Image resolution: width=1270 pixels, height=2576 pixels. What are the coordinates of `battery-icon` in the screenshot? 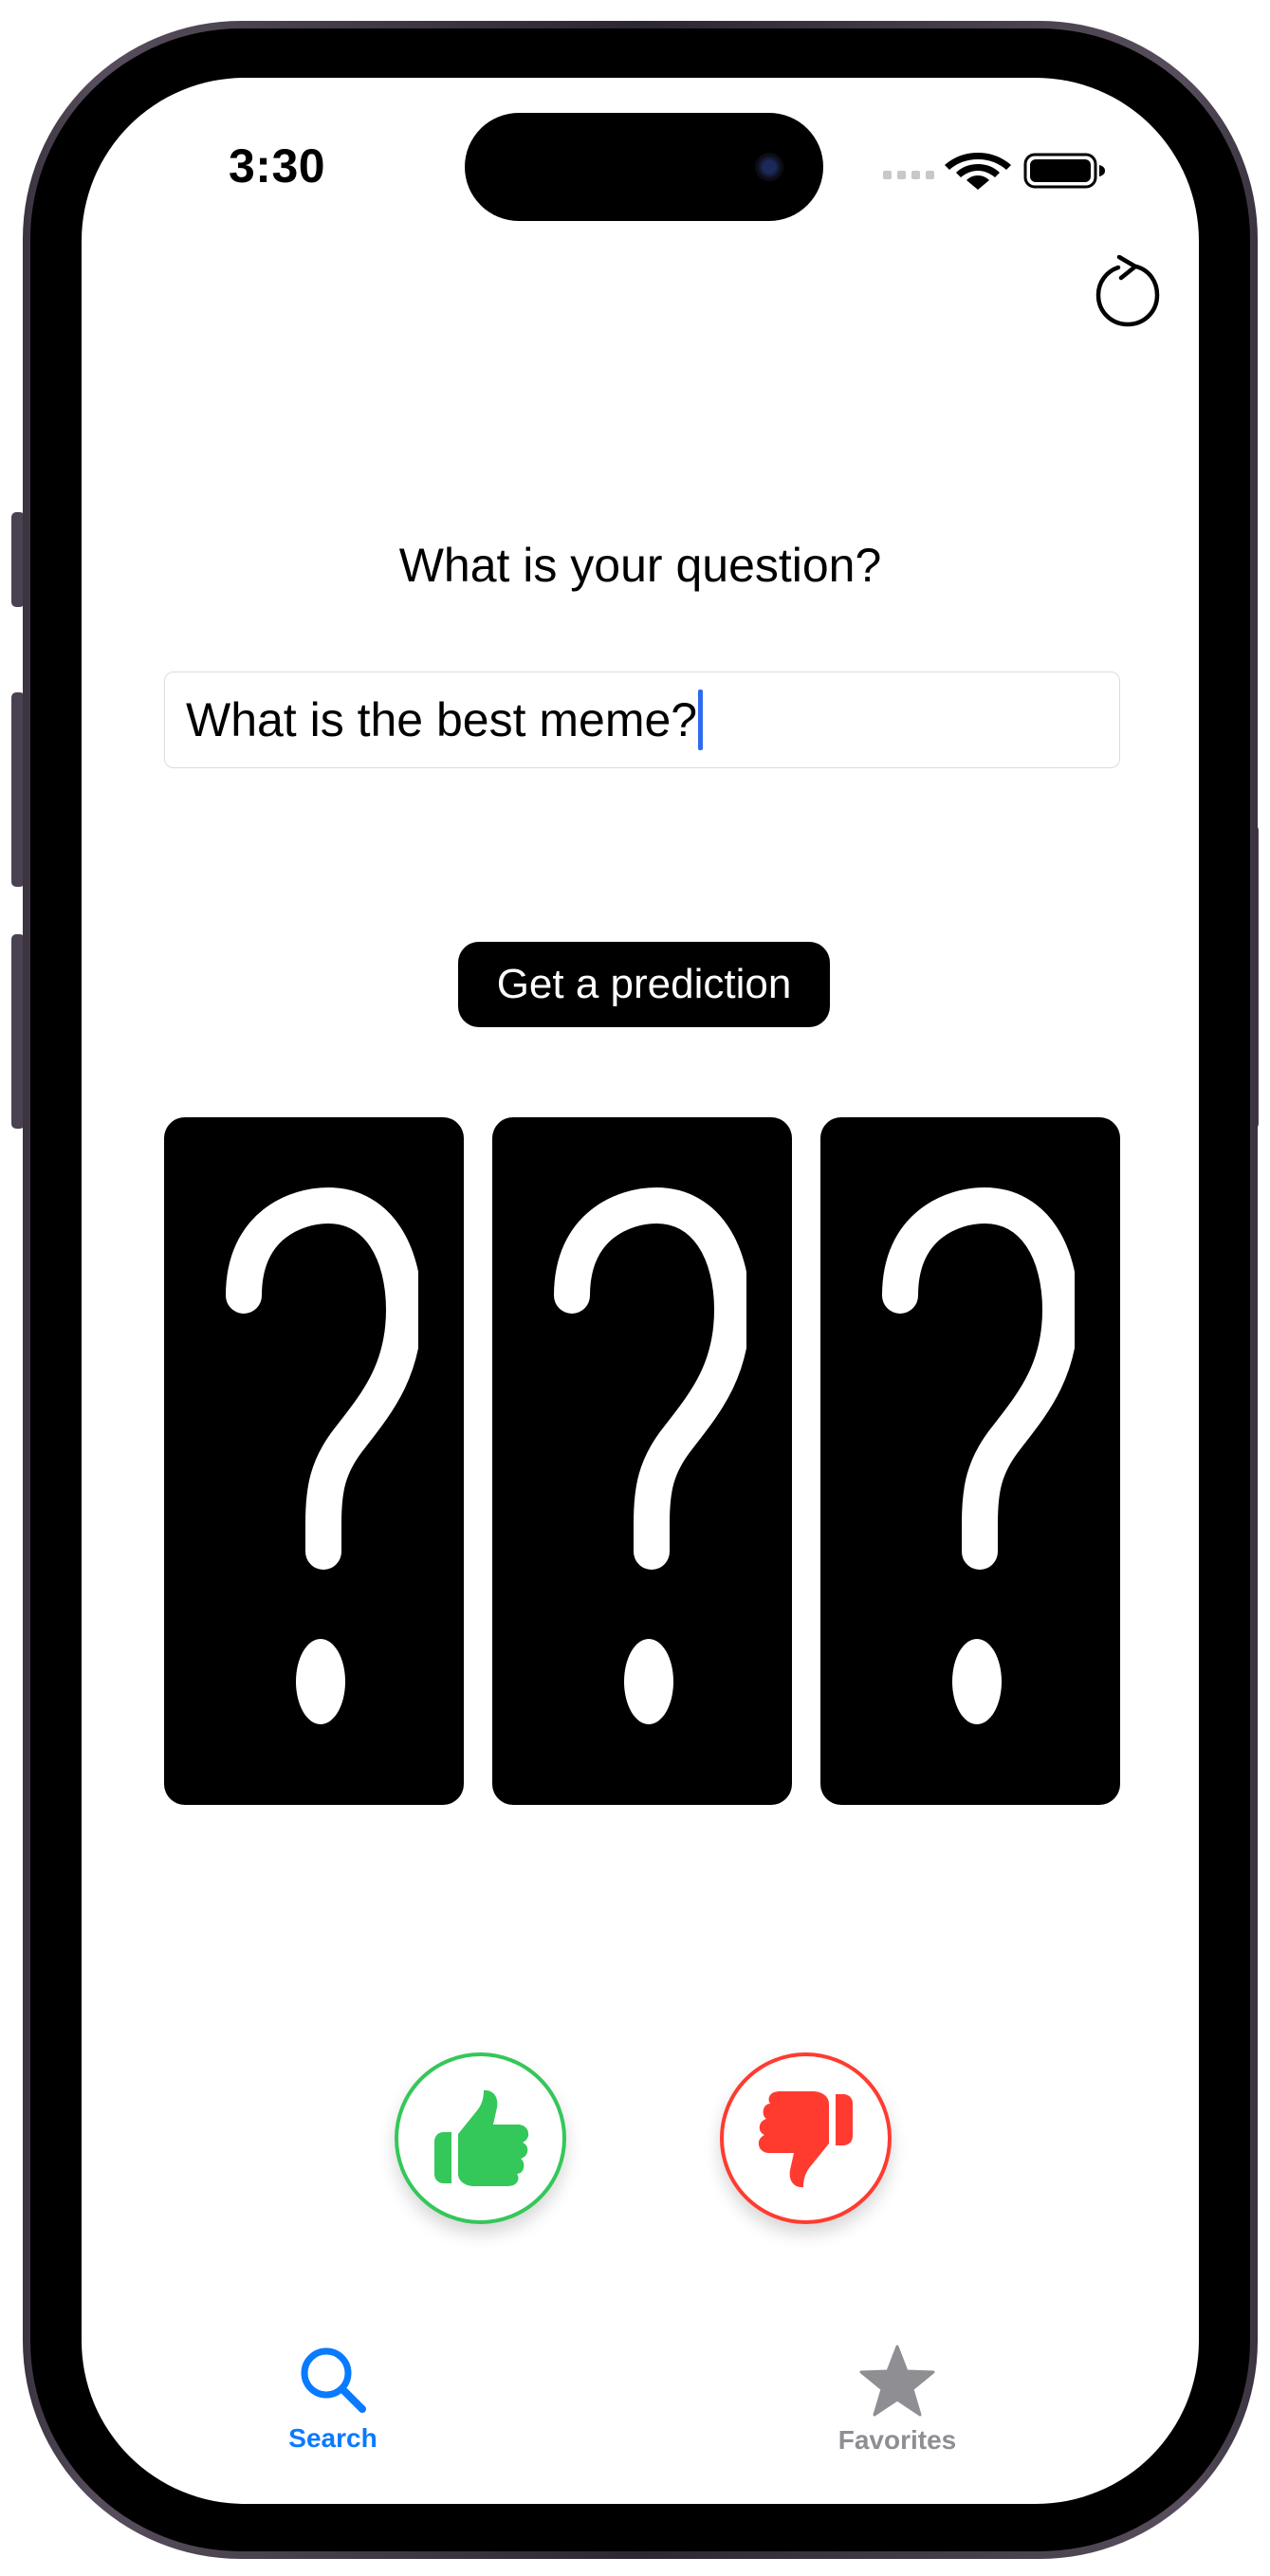 It's located at (1064, 171).